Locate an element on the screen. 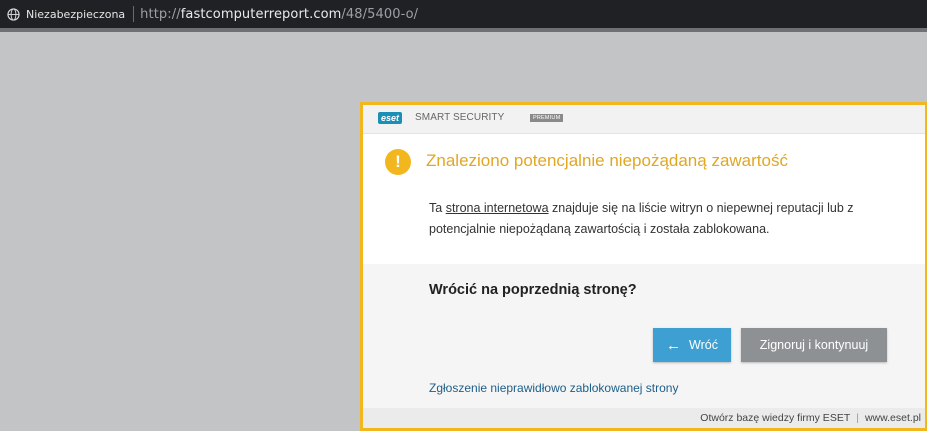 The width and height of the screenshot is (927, 431). url-text: http://fastcomputerreport.com/48/5400-o/ is located at coordinates (279, 14).